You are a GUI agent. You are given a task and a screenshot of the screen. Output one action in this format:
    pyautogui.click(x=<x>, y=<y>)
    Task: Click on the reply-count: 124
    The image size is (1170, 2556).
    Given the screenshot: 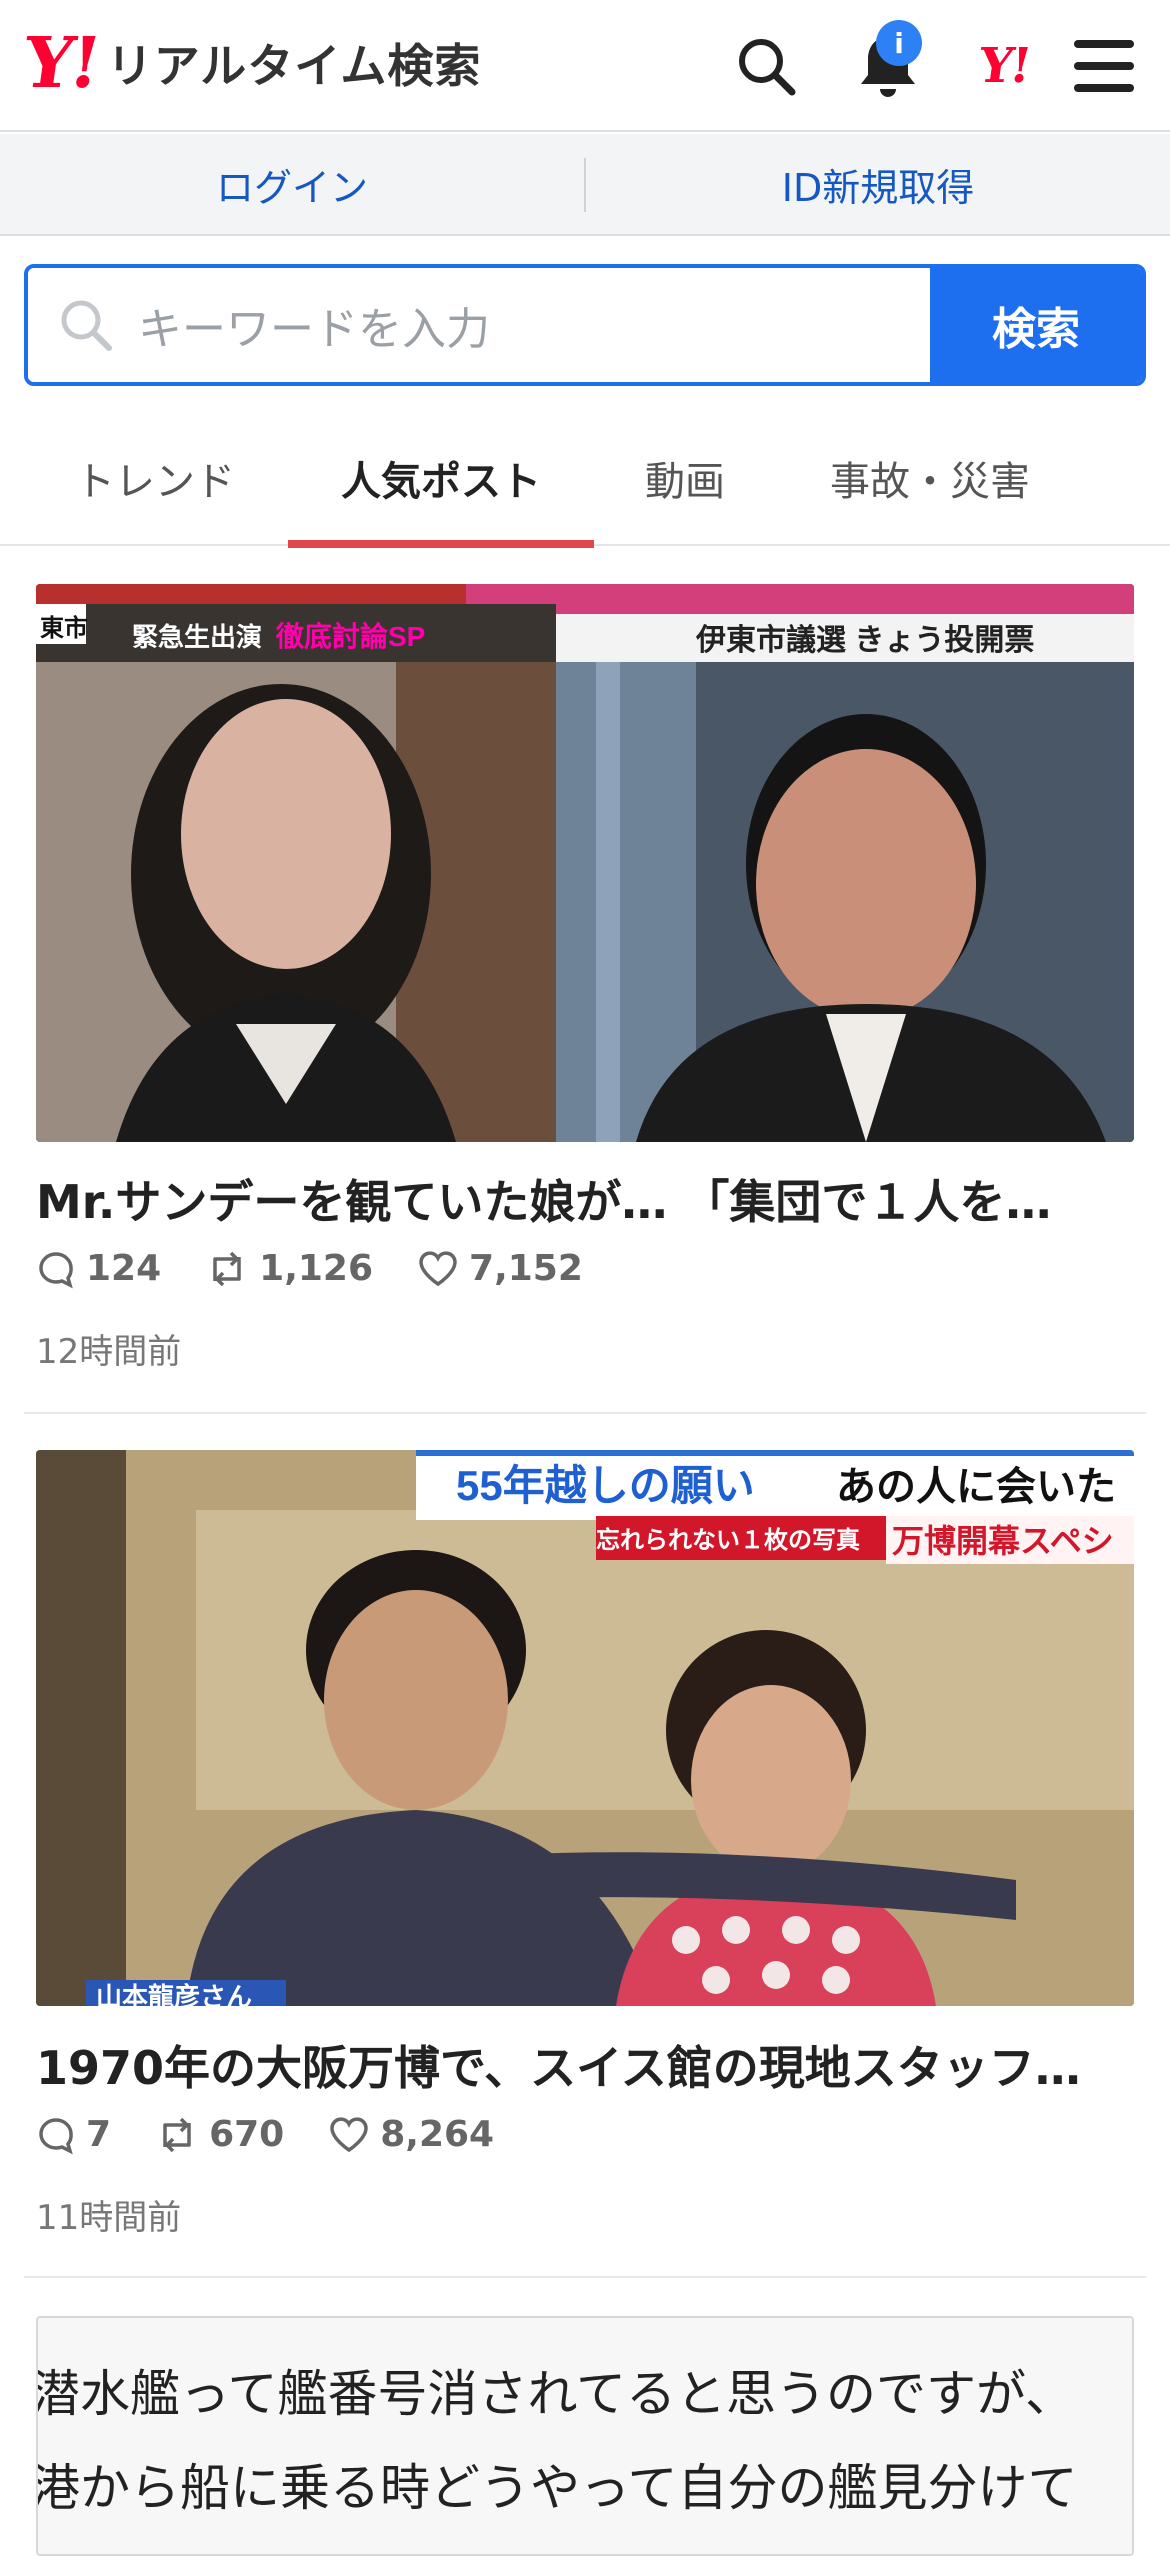 What is the action you would take?
    pyautogui.click(x=98, y=1268)
    